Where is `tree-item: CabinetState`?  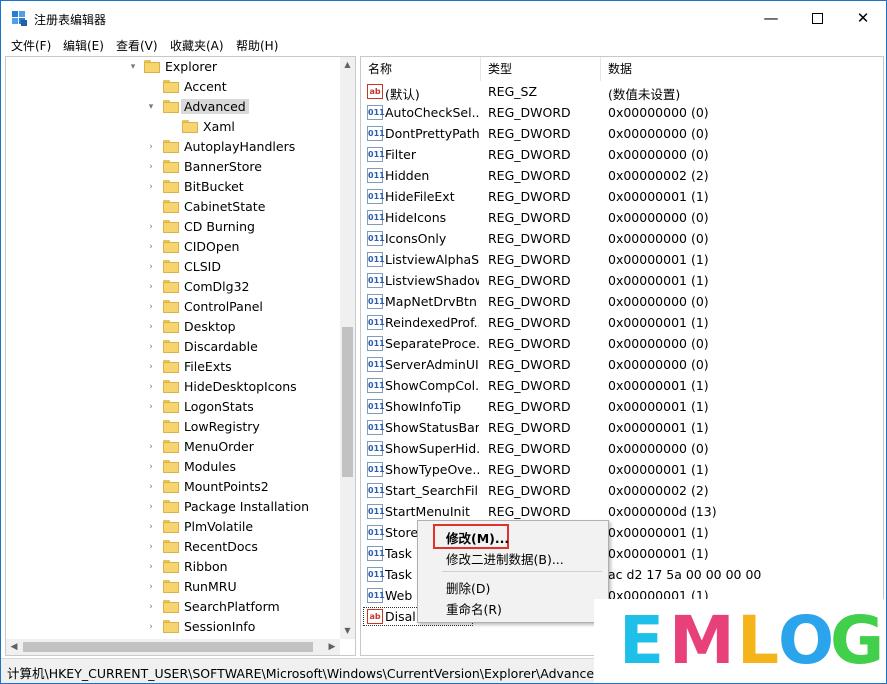
tree-item: CabinetState is located at coordinates (172, 207).